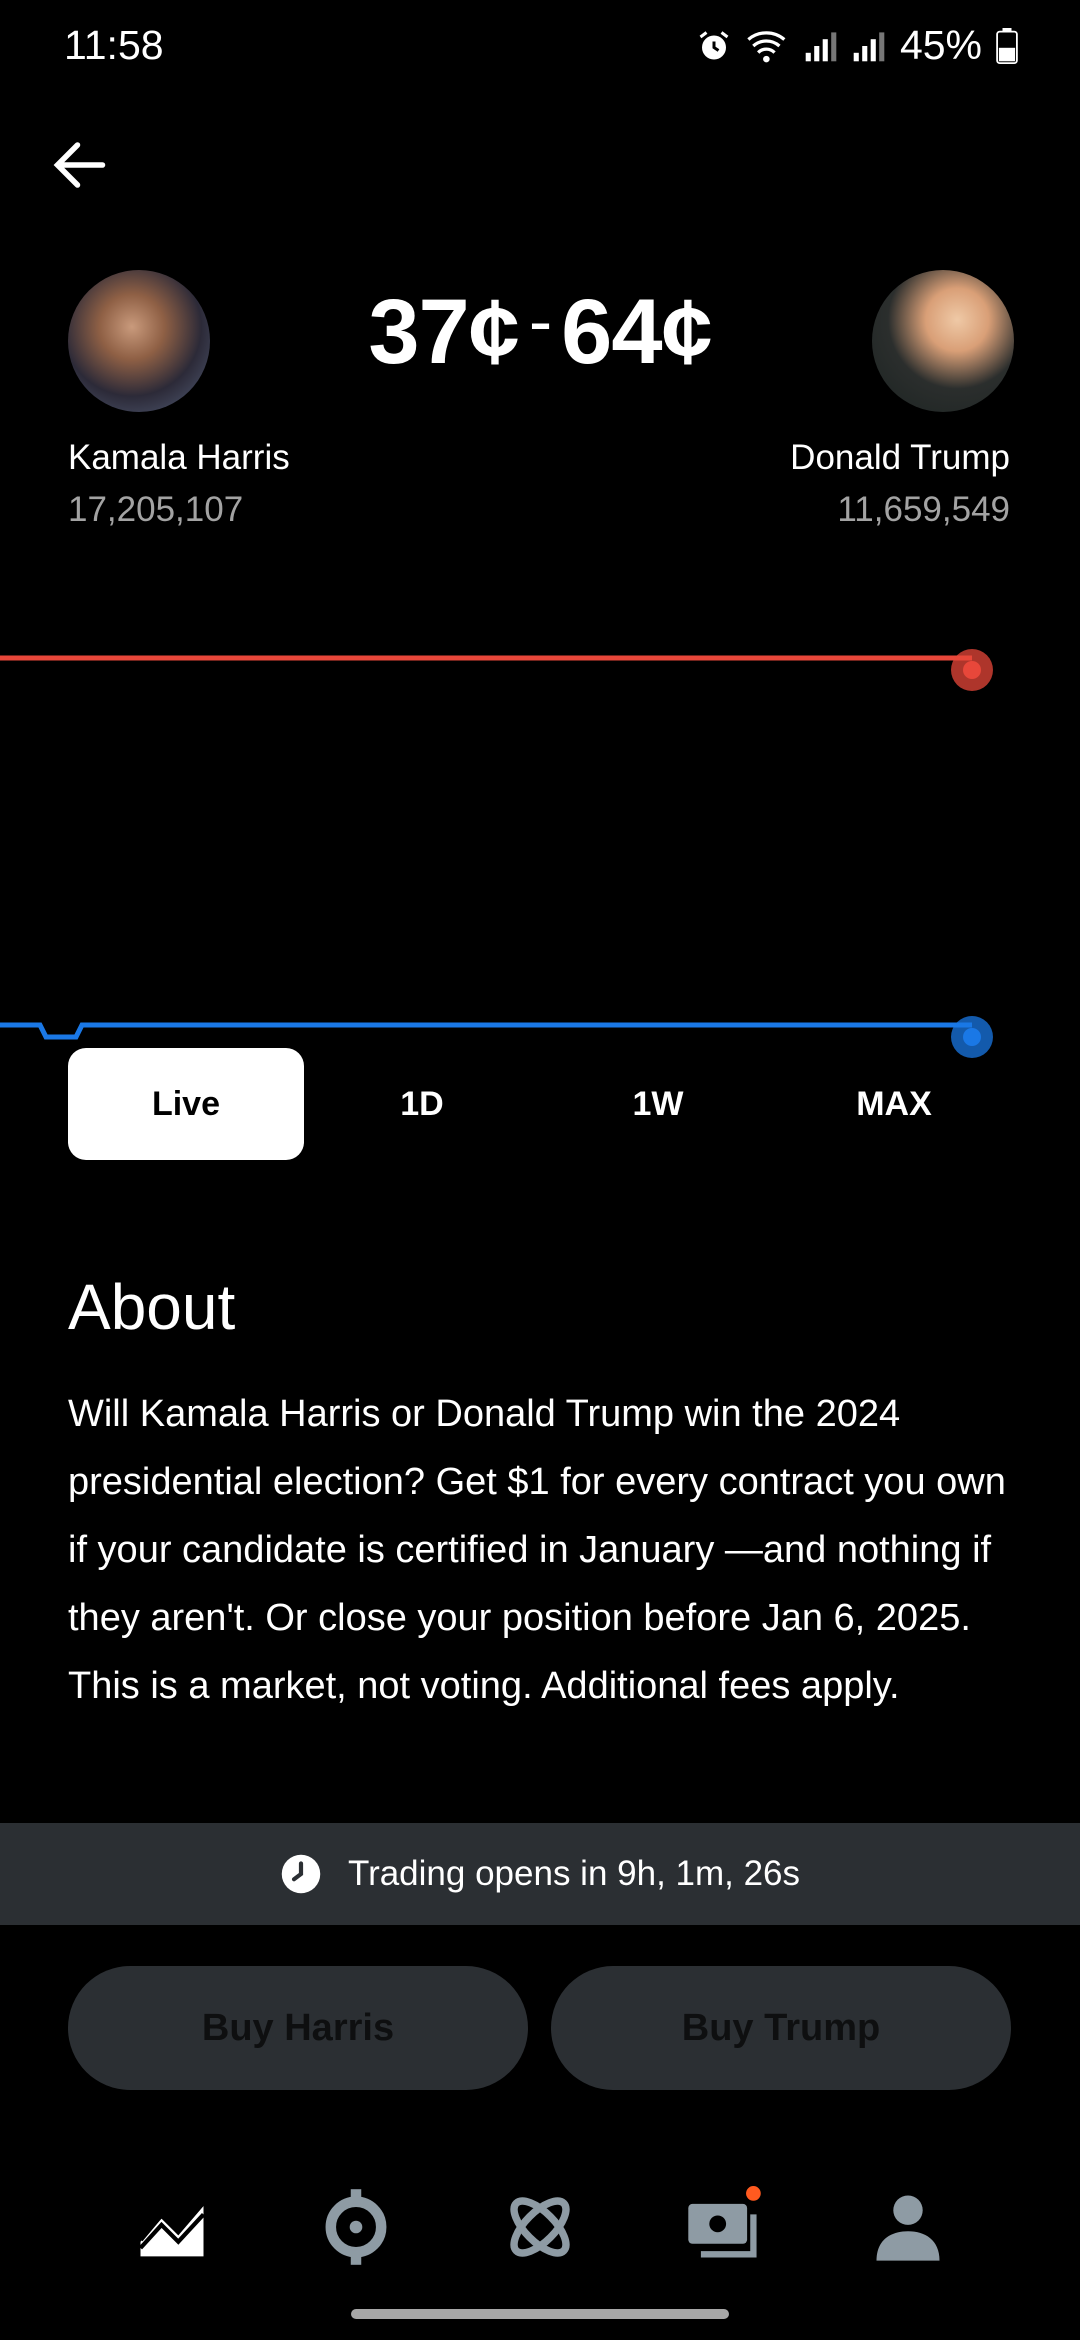  I want to click on buy-trump-button: Buy Trump, so click(781, 2028).